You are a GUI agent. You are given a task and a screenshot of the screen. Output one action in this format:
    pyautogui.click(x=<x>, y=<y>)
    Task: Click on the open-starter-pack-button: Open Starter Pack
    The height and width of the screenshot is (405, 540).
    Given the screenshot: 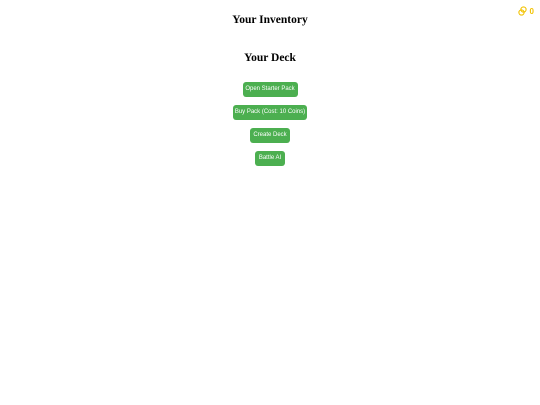 What is the action you would take?
    pyautogui.click(x=270, y=89)
    